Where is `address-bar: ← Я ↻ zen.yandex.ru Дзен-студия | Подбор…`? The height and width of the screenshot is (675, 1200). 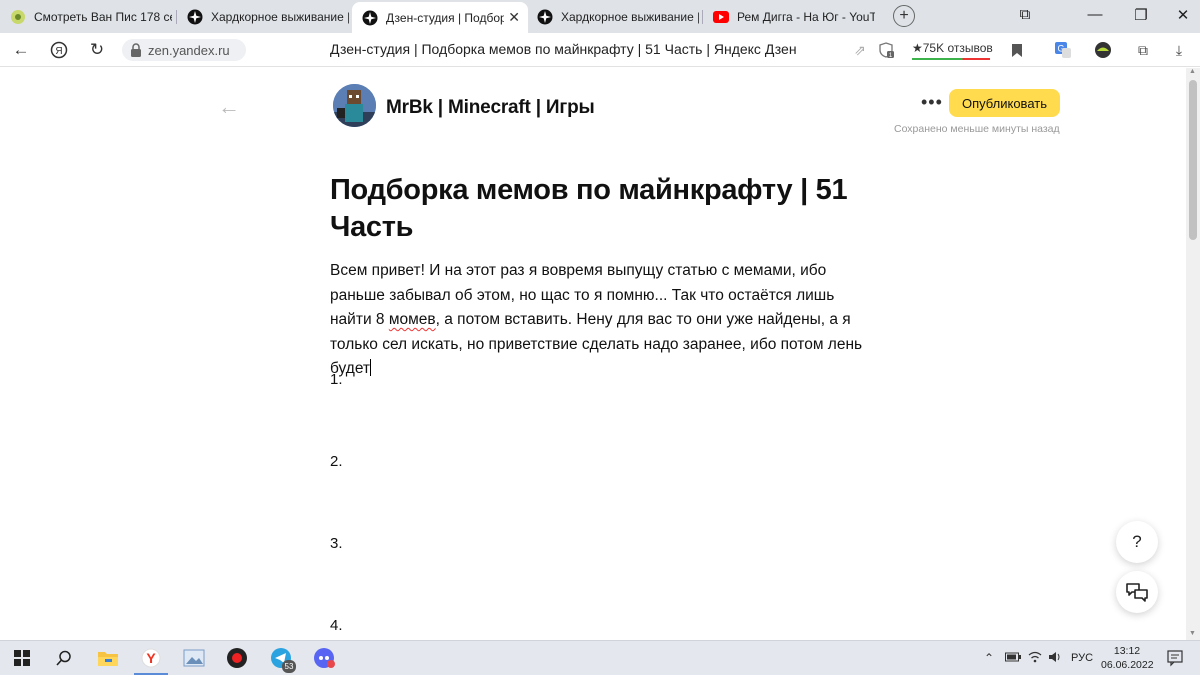 address-bar: ← Я ↻ zen.yandex.ru Дзен-студия | Подбор… is located at coordinates (600, 50).